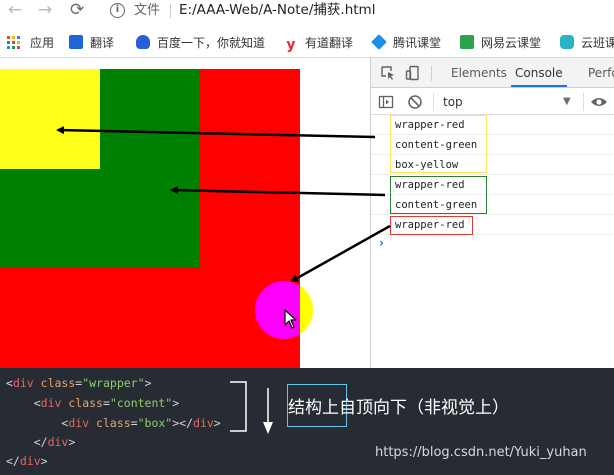 Image resolution: width=614 pixels, height=475 pixels. I want to click on structure-bracket-arrow, so click(251, 407).